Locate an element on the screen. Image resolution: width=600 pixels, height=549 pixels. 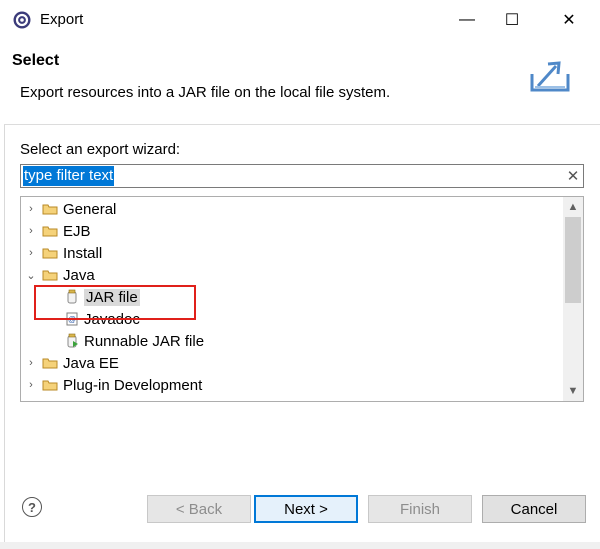
window-title: Export is located at coordinates (62, 19).